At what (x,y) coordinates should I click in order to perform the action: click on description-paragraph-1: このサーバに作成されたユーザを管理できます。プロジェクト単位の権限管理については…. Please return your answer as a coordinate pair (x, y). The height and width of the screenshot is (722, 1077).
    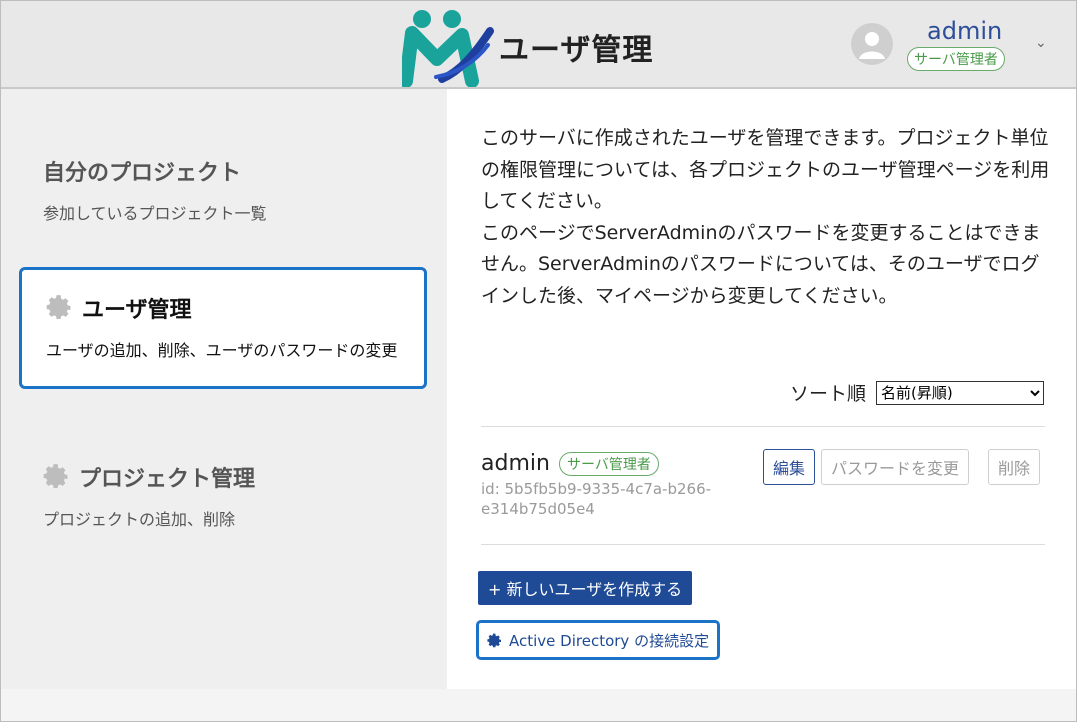
    Looking at the image, I should click on (765, 169).